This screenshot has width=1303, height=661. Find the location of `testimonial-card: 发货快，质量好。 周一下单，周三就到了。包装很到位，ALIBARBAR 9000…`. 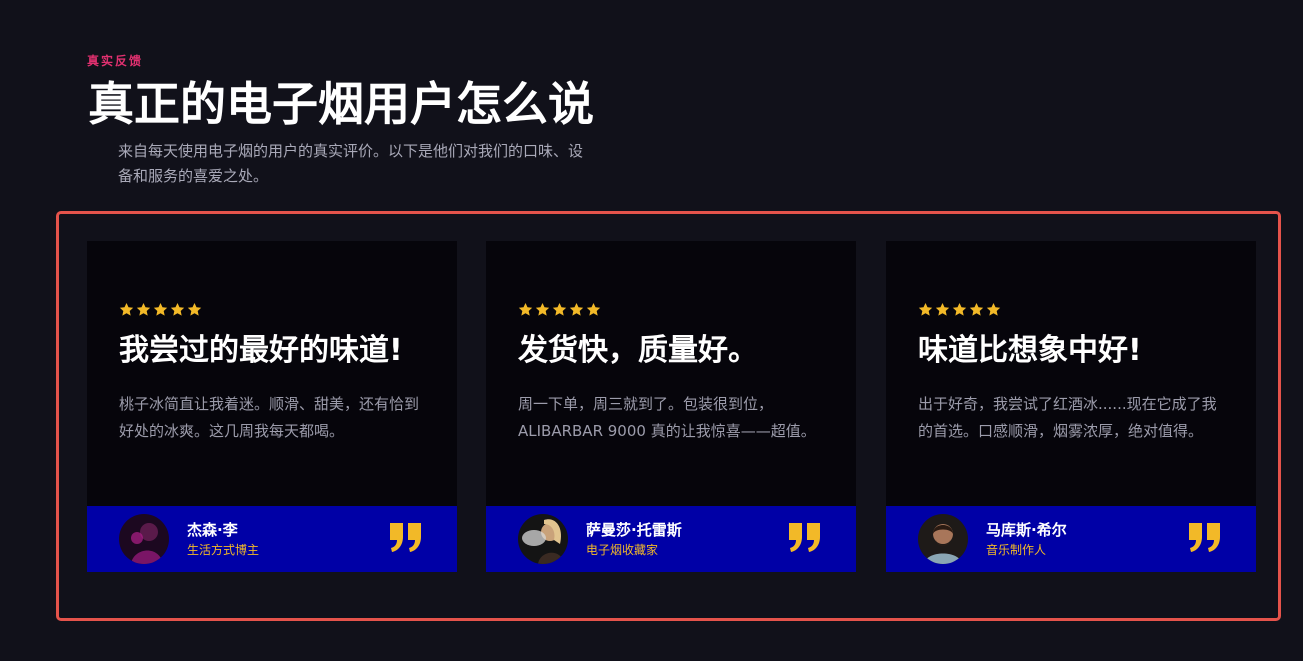

testimonial-card: 发货快，质量好。 周一下单，周三就到了。包装很到位，ALIBARBAR 9000… is located at coordinates (671, 406).